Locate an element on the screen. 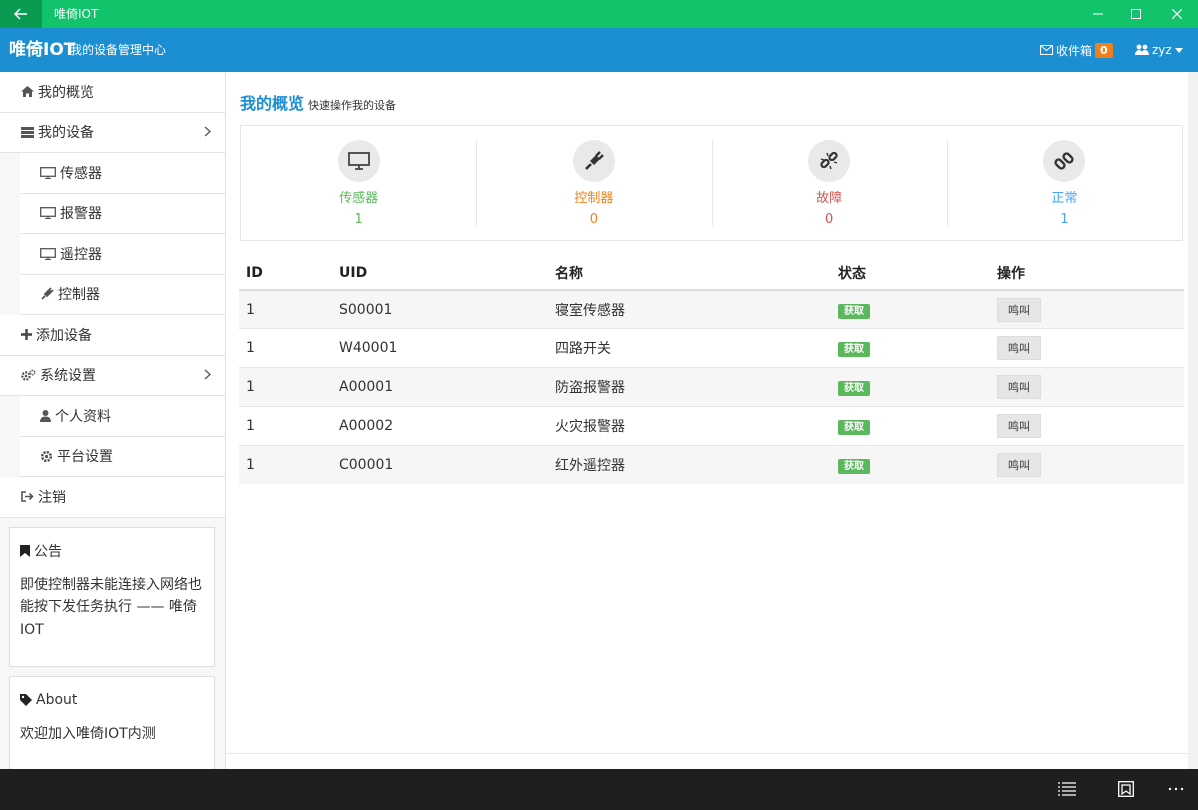 Image resolution: width=1198 pixels, height=810 pixels. users-icon is located at coordinates (1142, 49).